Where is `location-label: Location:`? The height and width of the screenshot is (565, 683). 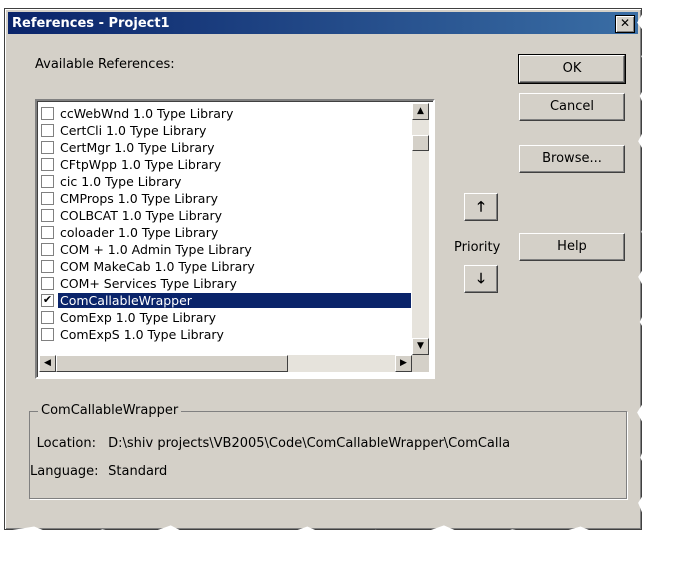
location-label: Location: is located at coordinates (66, 443).